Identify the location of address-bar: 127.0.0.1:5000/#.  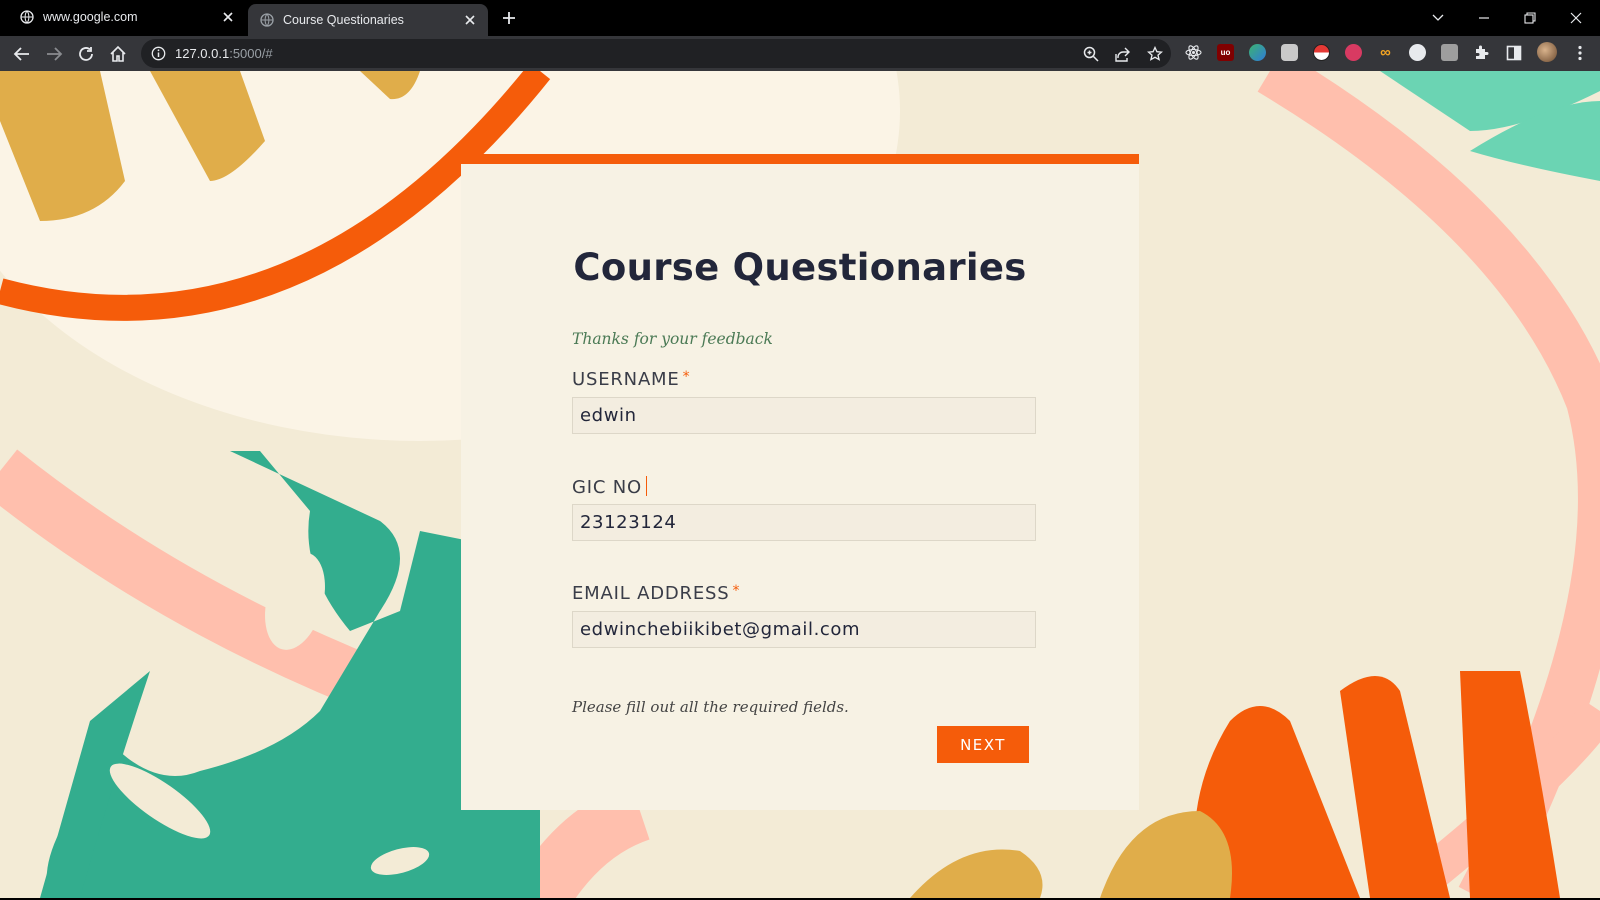
(656, 53).